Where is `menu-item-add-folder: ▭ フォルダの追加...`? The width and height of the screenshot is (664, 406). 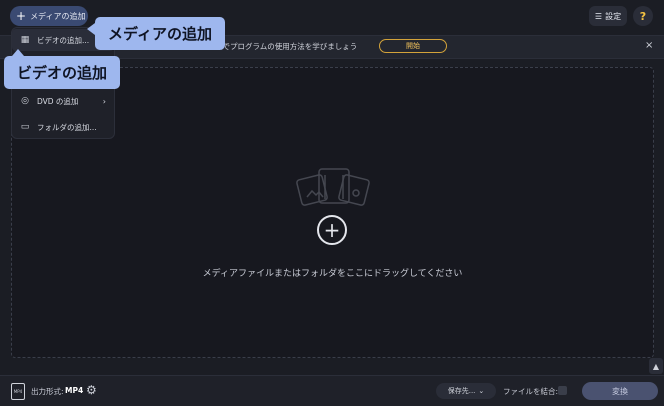
menu-item-add-folder: ▭ フォルダの追加... is located at coordinates (63, 127).